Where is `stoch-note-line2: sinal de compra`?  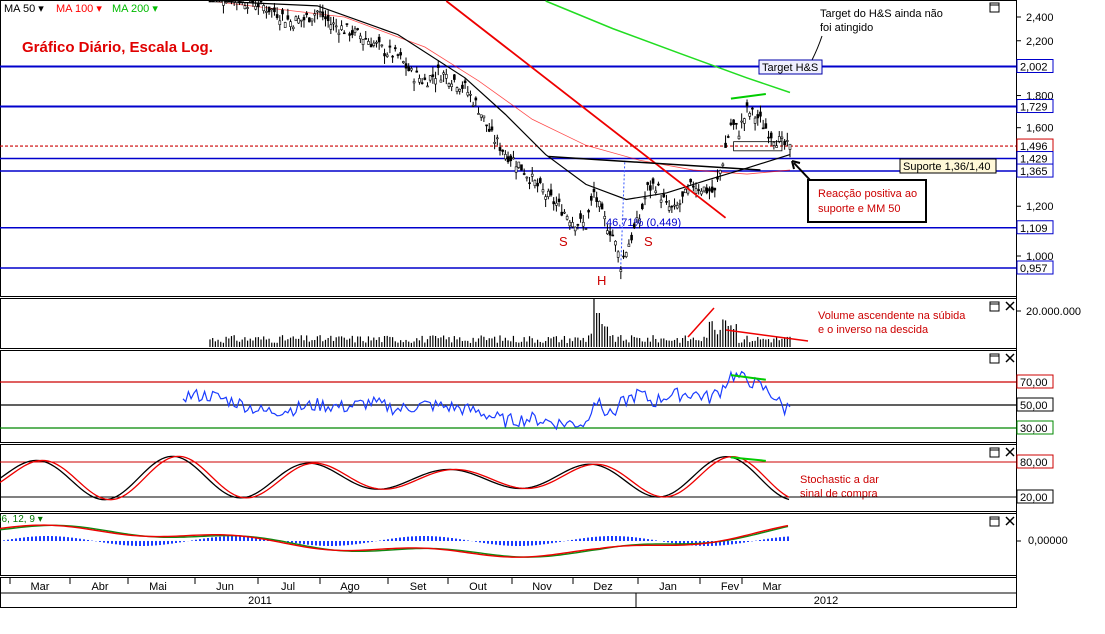 stoch-note-line2: sinal de compra is located at coordinates (839, 494).